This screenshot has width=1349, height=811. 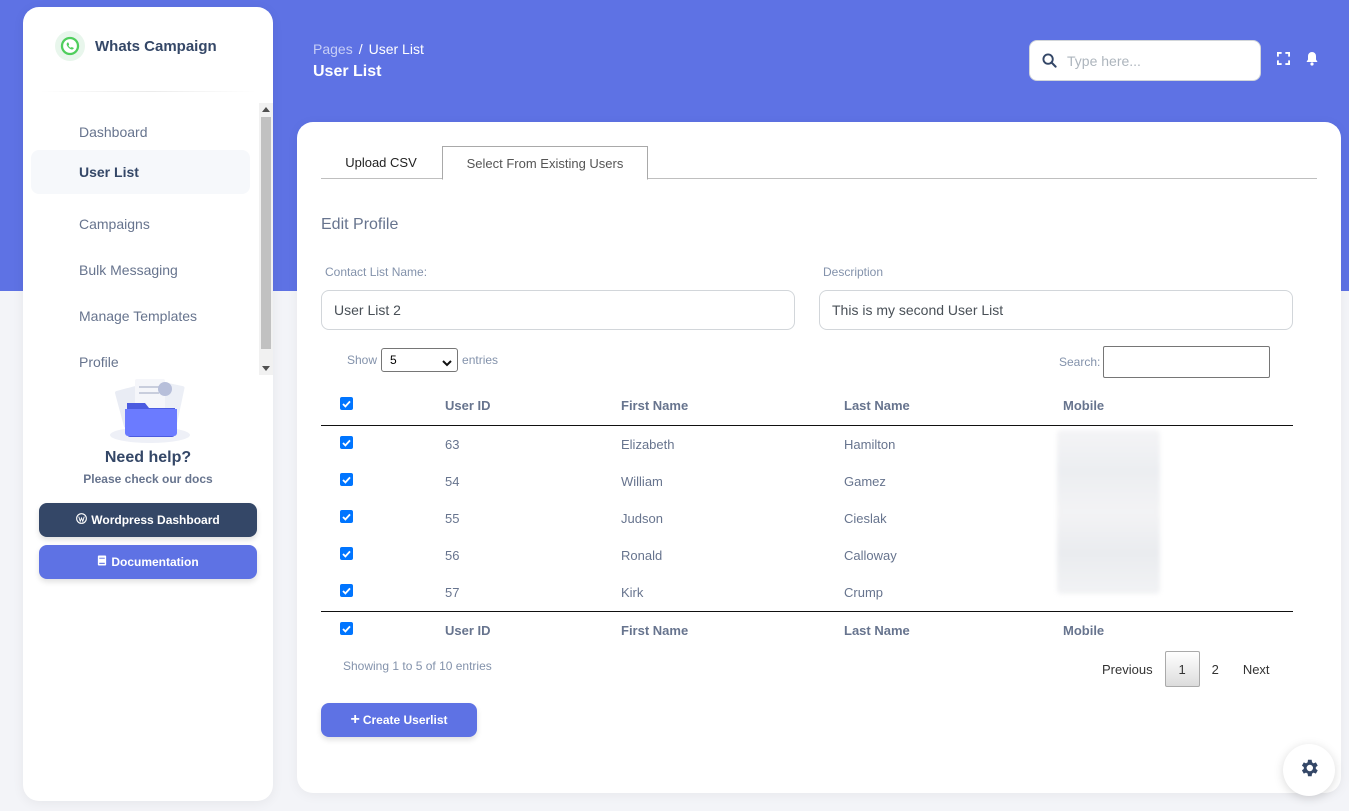 I want to click on cell-first-name: Judson, so click(x=642, y=518).